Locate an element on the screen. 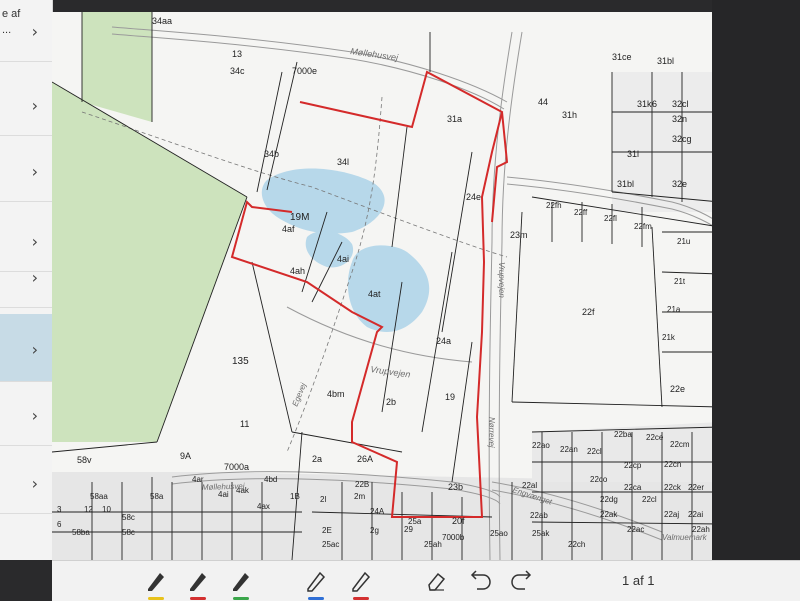  parcel-label: 19M is located at coordinates (299, 217).